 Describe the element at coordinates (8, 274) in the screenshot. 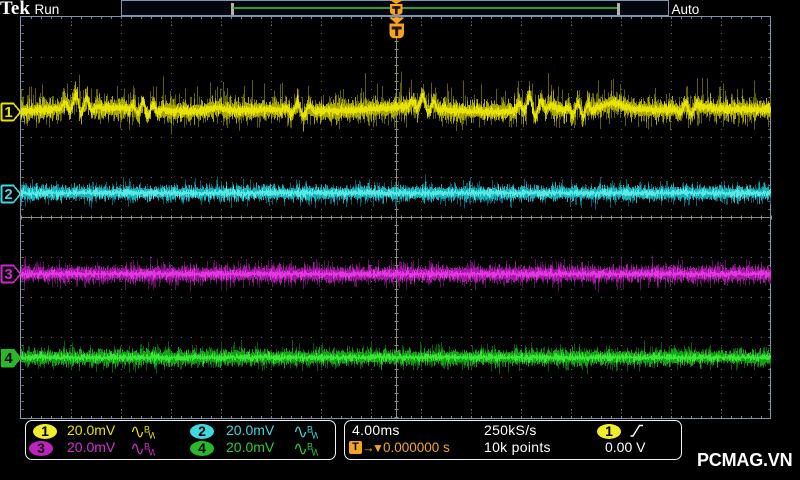

I see `svg-text: 3` at that location.